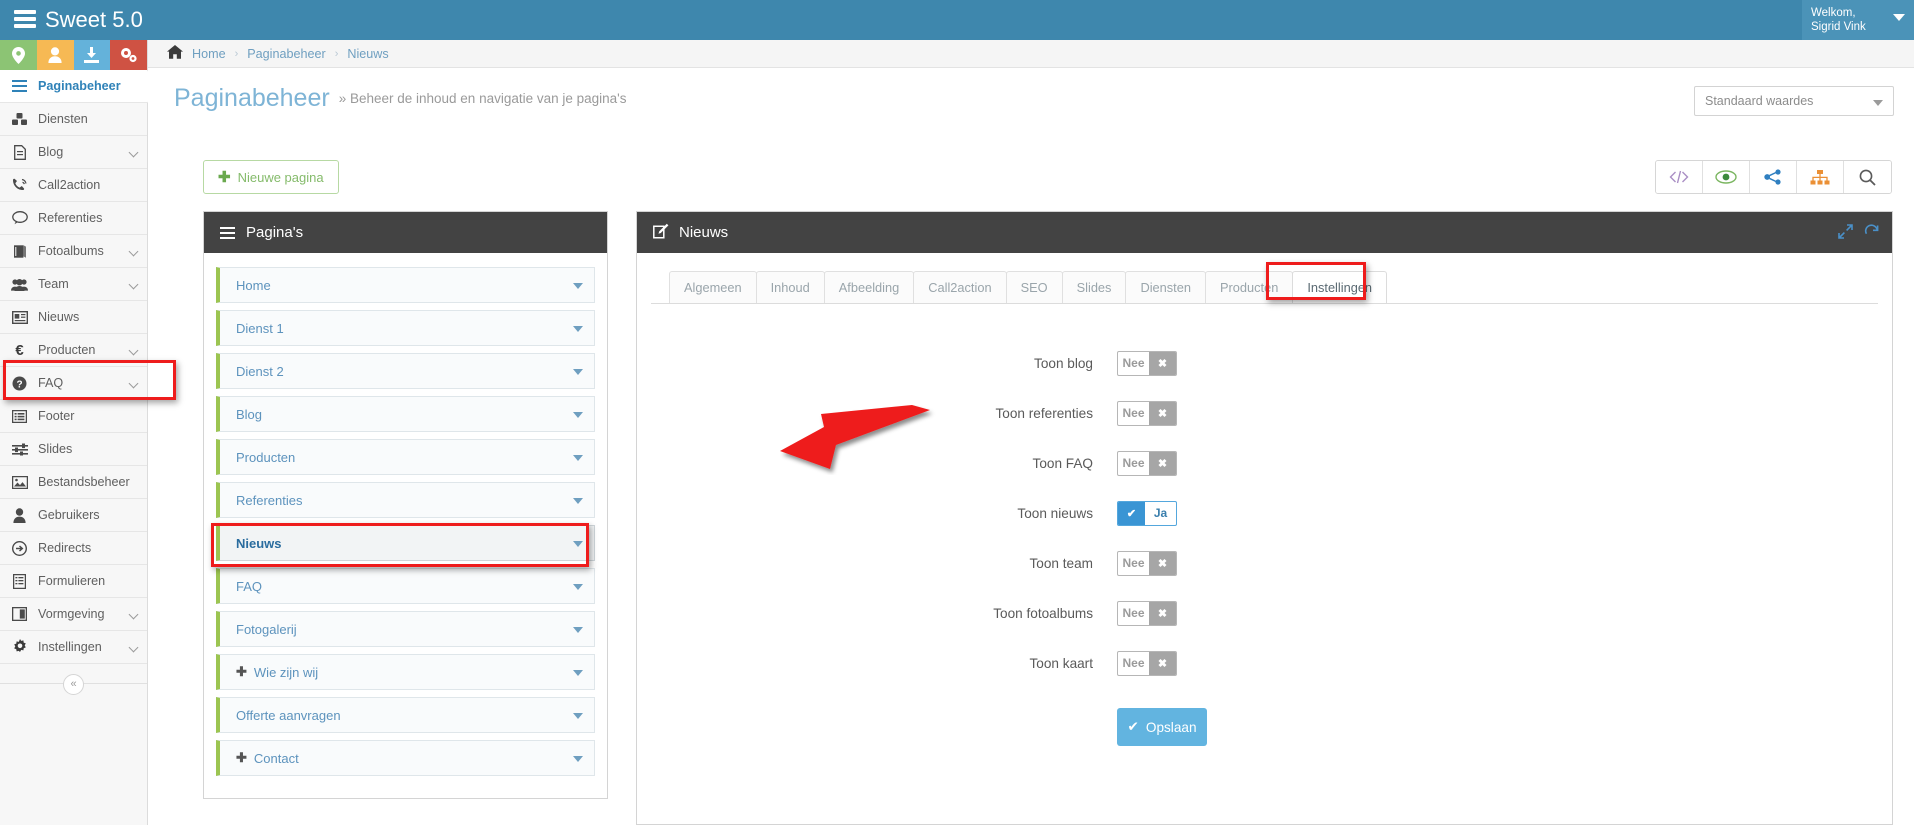 The width and height of the screenshot is (1914, 825). What do you see at coordinates (73, 317) in the screenshot?
I see `sidebar-item-nieuws: Nieuws` at bounding box center [73, 317].